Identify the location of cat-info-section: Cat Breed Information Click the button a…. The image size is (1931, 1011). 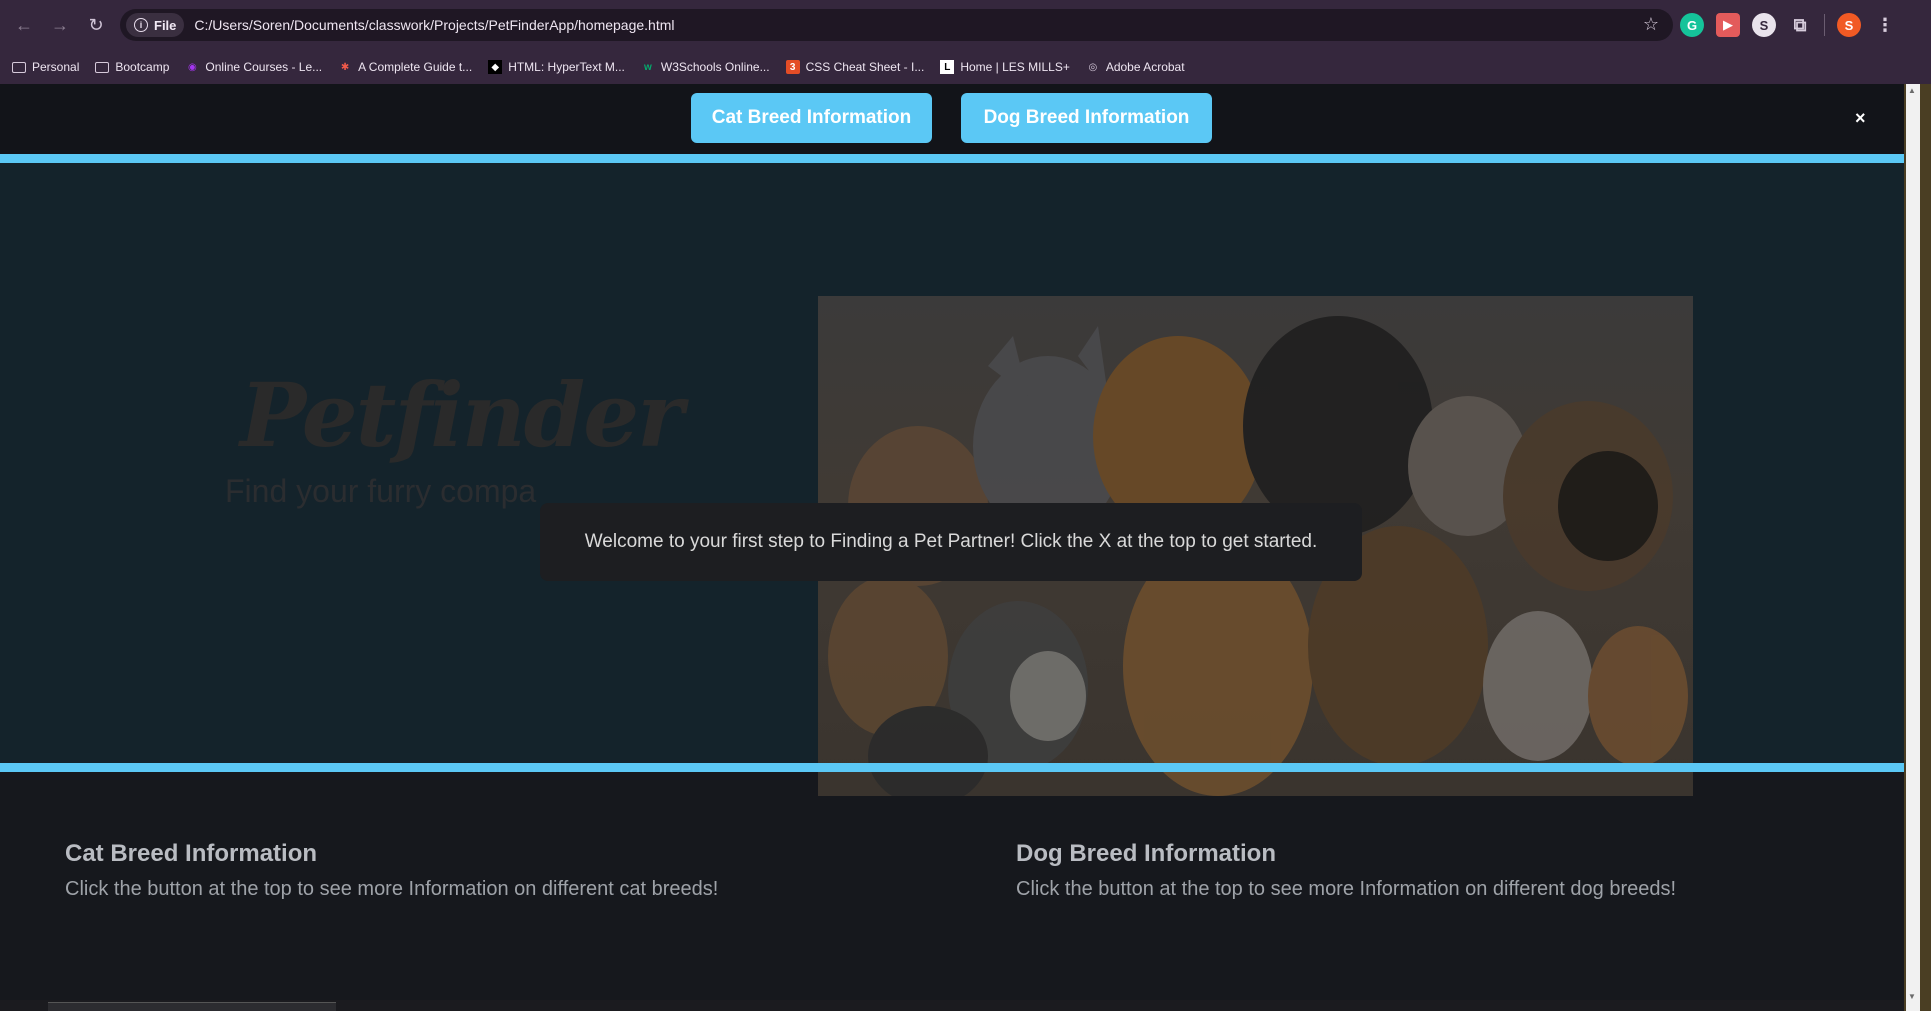
(391, 870).